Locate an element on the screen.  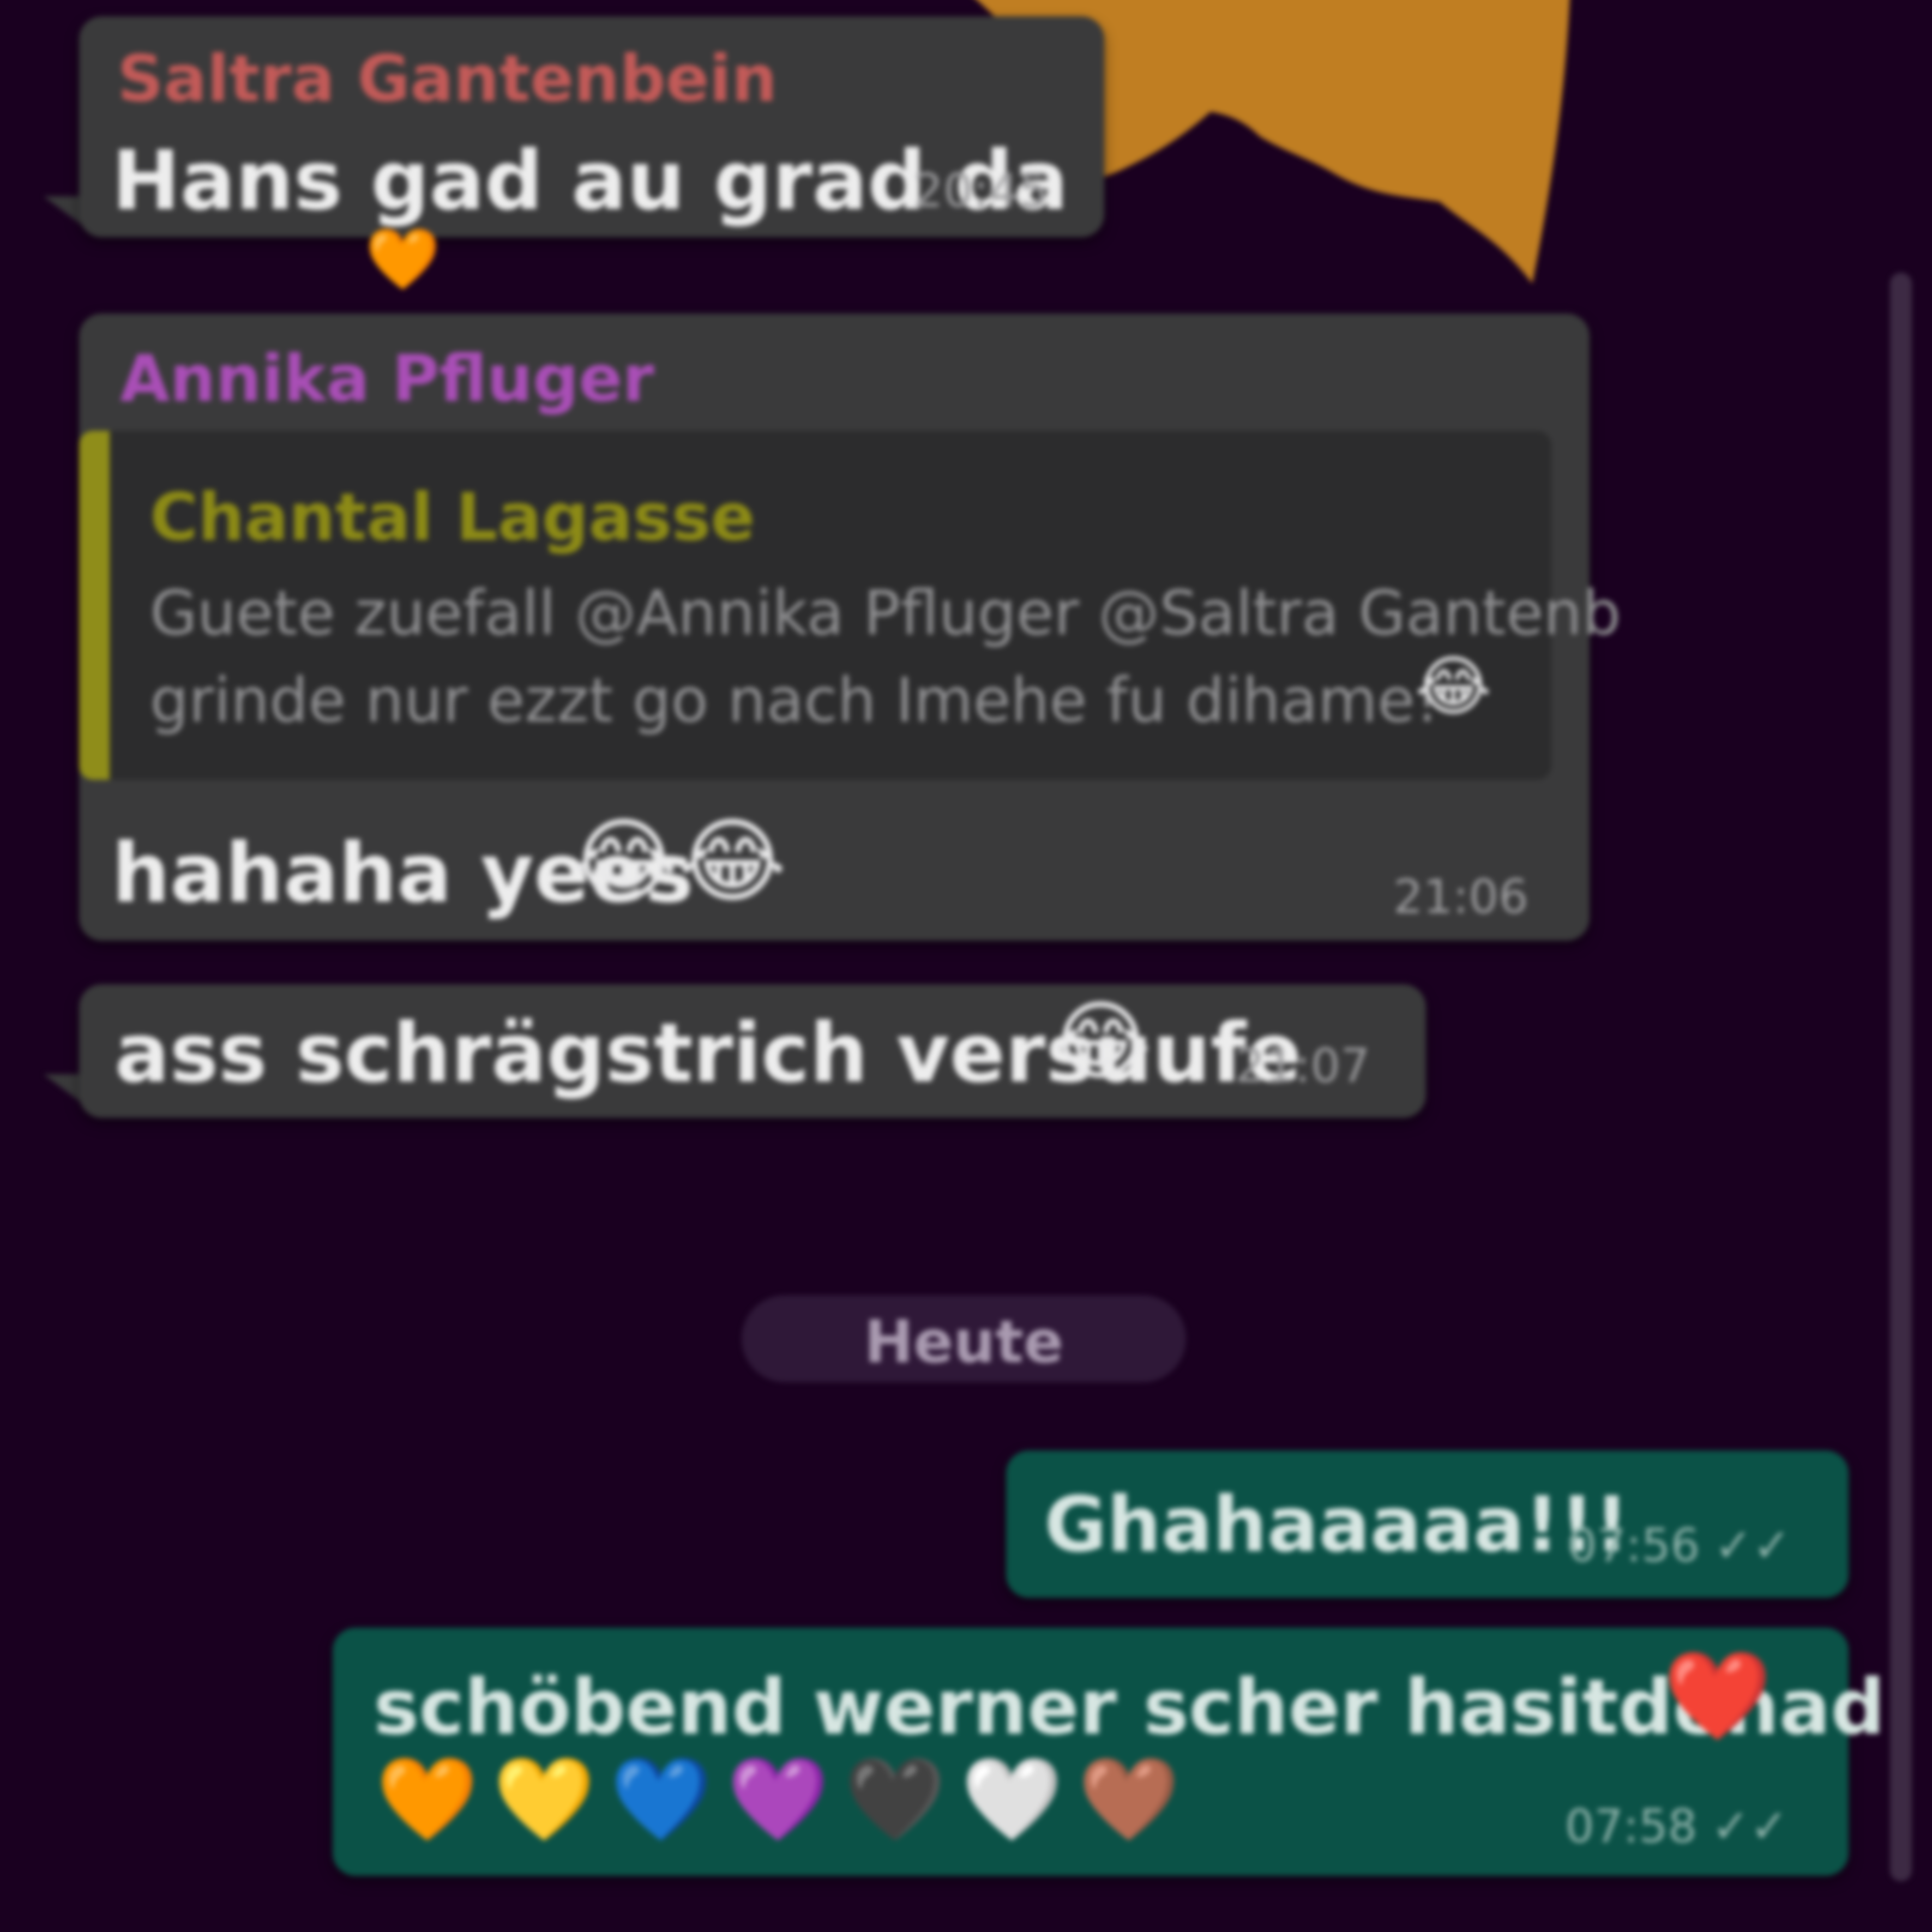
message-text: schöbend werner scher hasitdenad is located at coordinates (1130, 1707).